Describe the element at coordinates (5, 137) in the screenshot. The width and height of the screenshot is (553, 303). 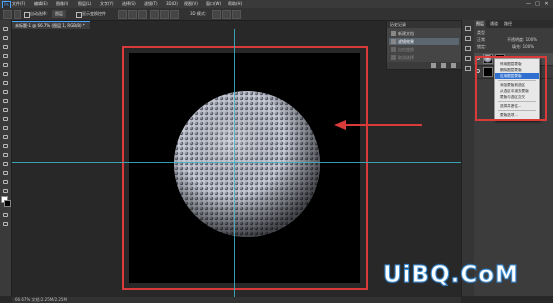
I see `blur-tool-icon` at that location.